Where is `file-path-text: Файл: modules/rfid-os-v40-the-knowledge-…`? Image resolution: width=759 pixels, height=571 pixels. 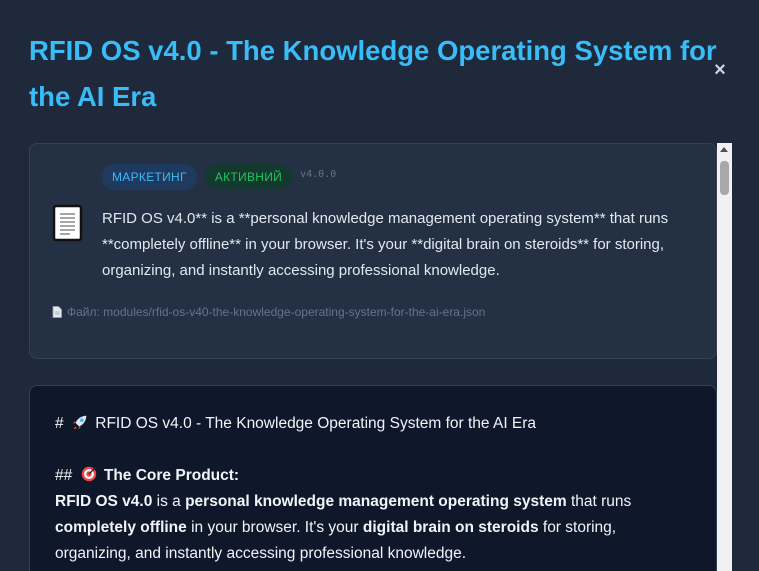 file-path-text: Файл: modules/rfid-os-v40-the-knowledge-… is located at coordinates (276, 312).